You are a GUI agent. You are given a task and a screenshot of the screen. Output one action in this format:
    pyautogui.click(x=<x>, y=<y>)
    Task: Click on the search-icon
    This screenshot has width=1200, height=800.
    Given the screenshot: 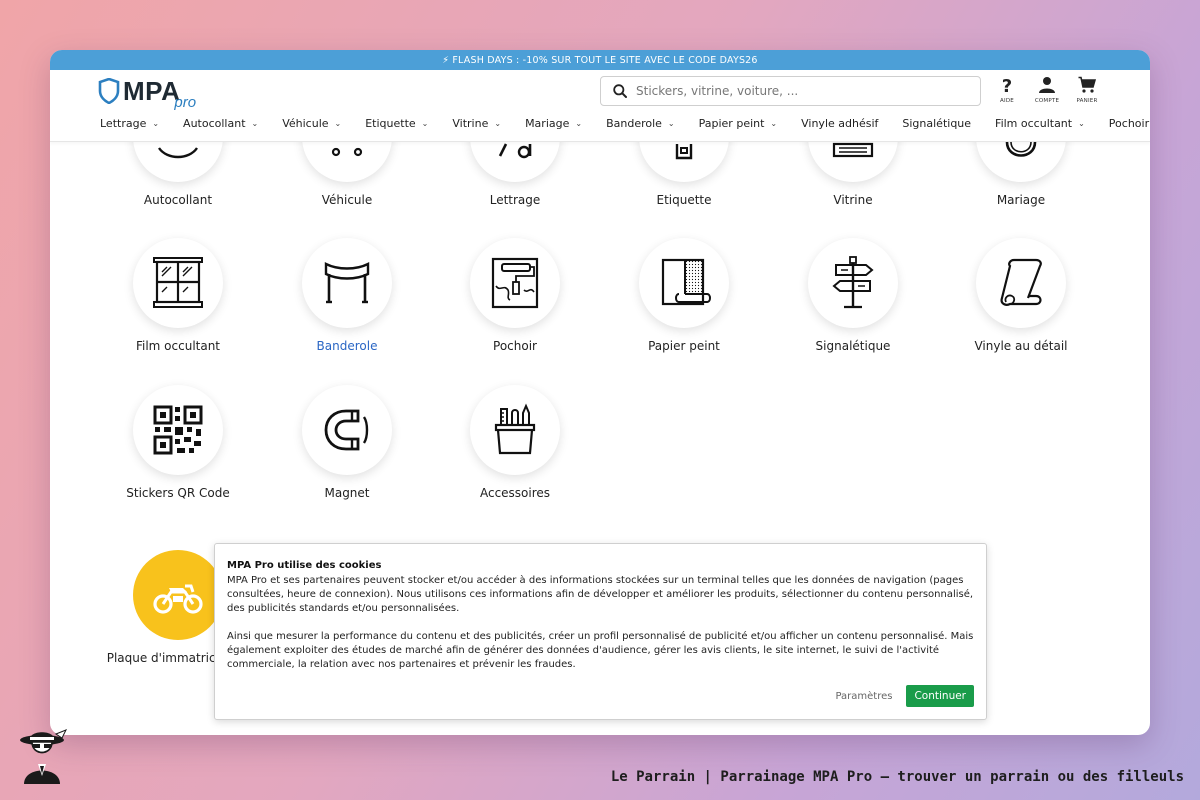 What is the action you would take?
    pyautogui.click(x=620, y=91)
    